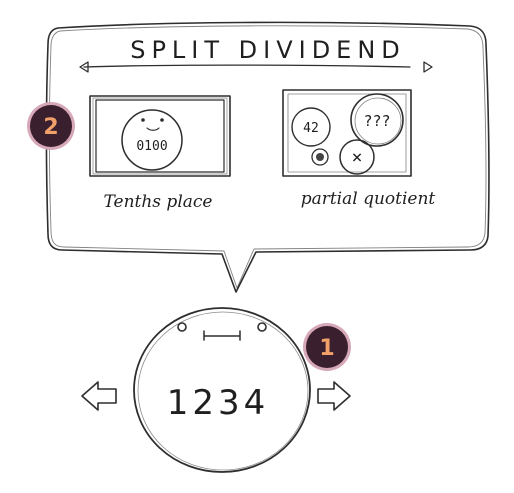  What do you see at coordinates (158, 202) in the screenshot?
I see `option-label-tenths-place: Tenths place` at bounding box center [158, 202].